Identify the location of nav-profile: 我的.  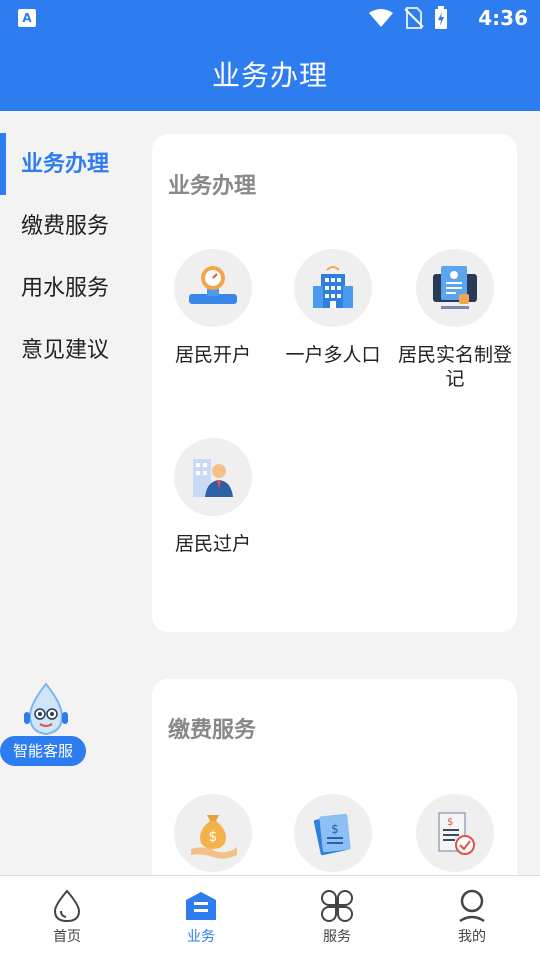
(472, 917).